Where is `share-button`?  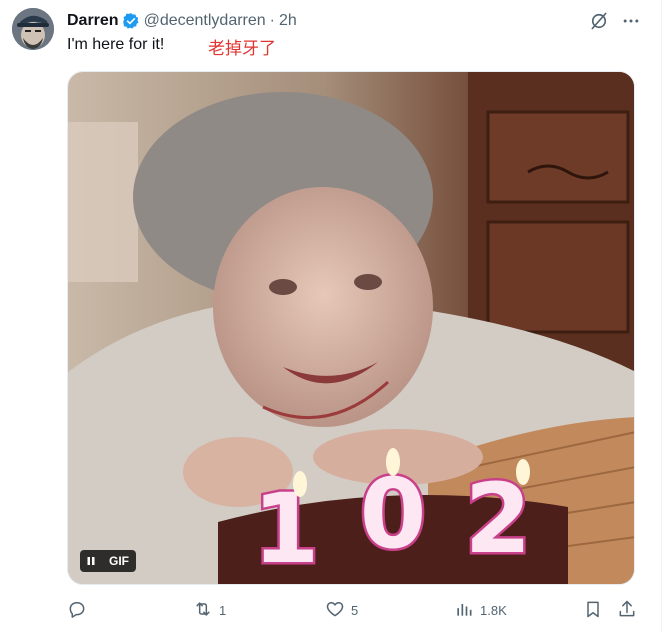
share-button is located at coordinates (627, 610).